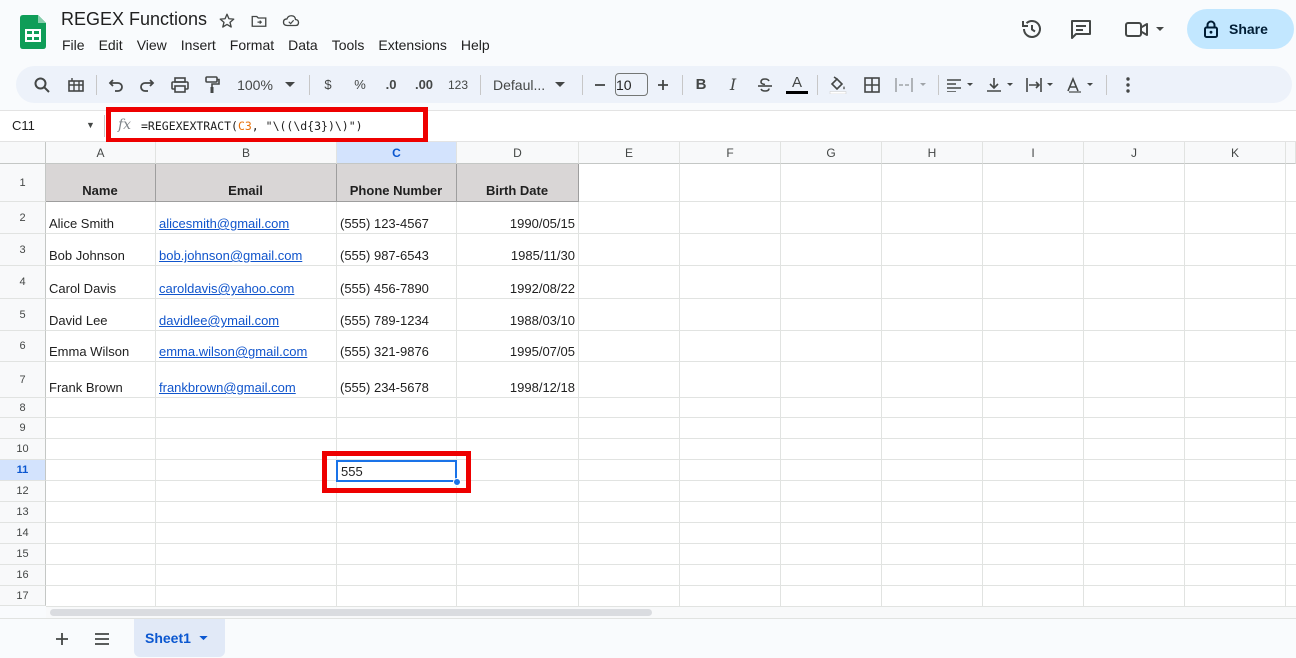  Describe the element at coordinates (475, 45) in the screenshot. I see `menu-help: Help` at that location.